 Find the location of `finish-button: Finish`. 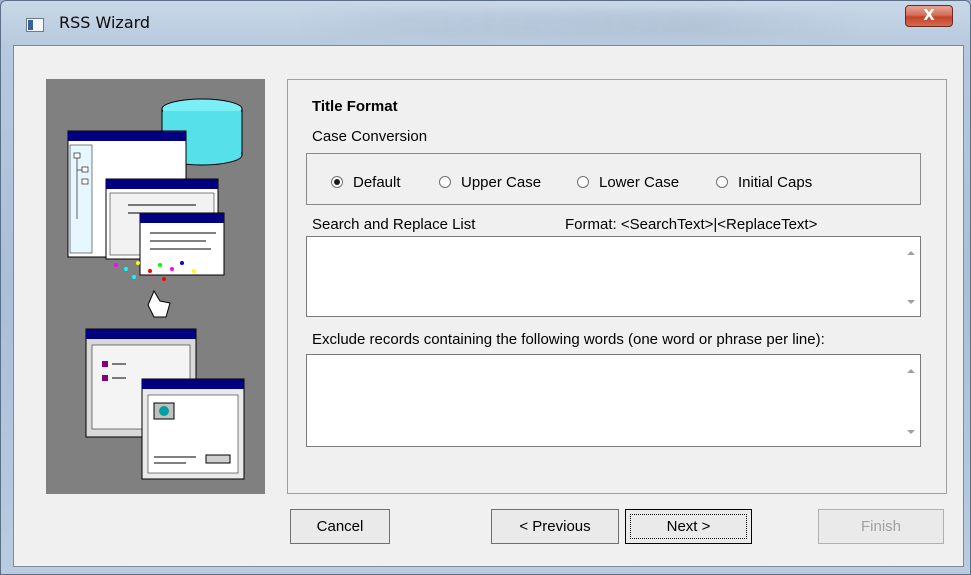

finish-button: Finish is located at coordinates (881, 526).